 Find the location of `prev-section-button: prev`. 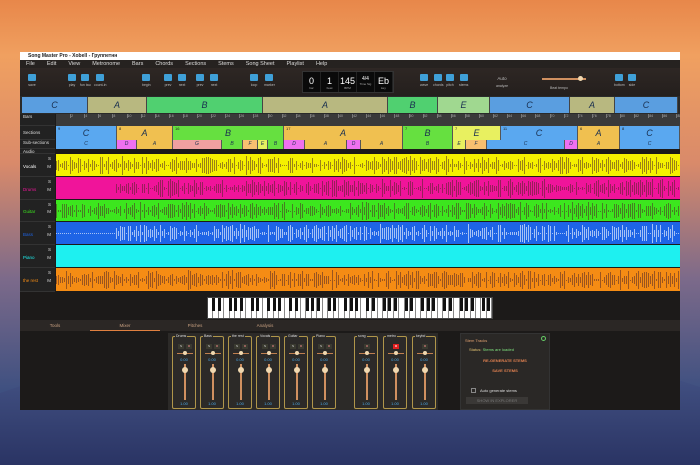

prev-section-button: prev is located at coordinates (168, 80).